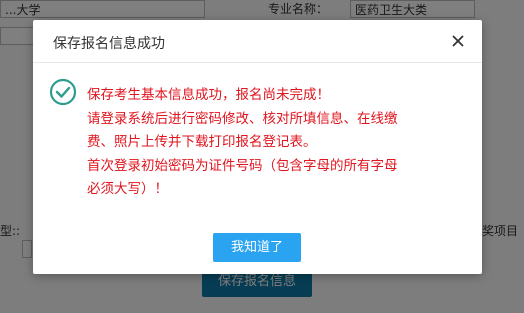 Image resolution: width=524 pixels, height=313 pixels. What do you see at coordinates (257, 247) in the screenshot?
I see `confirm-button: 我知道了` at bounding box center [257, 247].